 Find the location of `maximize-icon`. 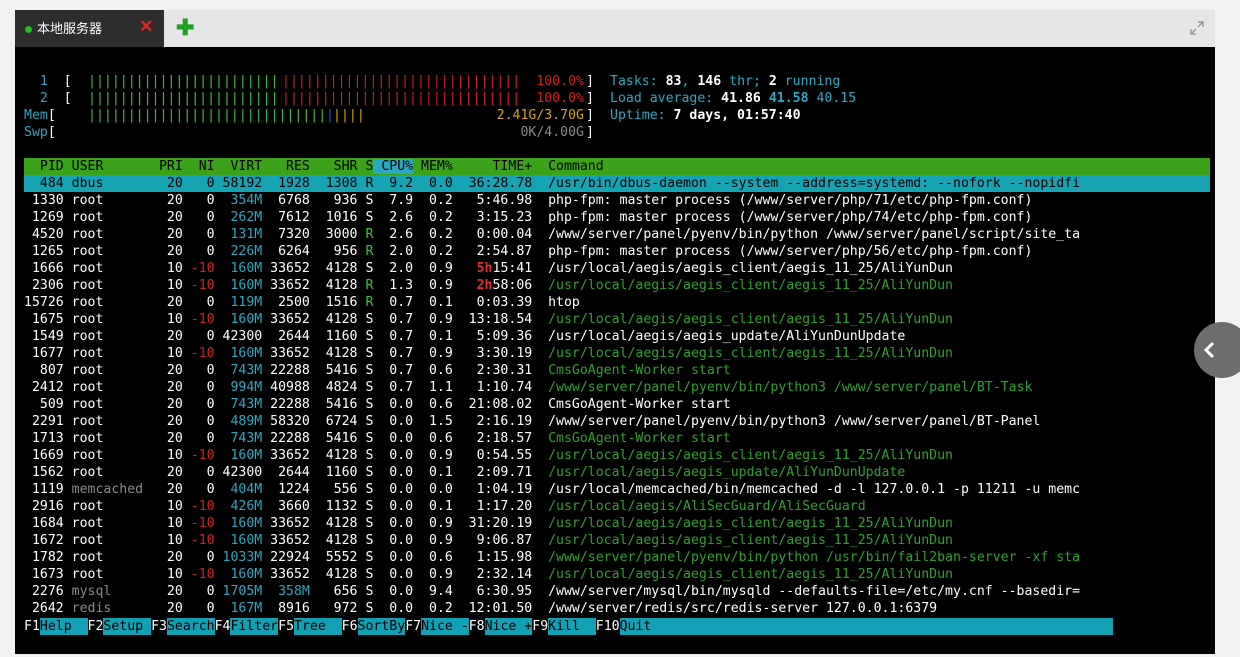

maximize-icon is located at coordinates (1197, 28).